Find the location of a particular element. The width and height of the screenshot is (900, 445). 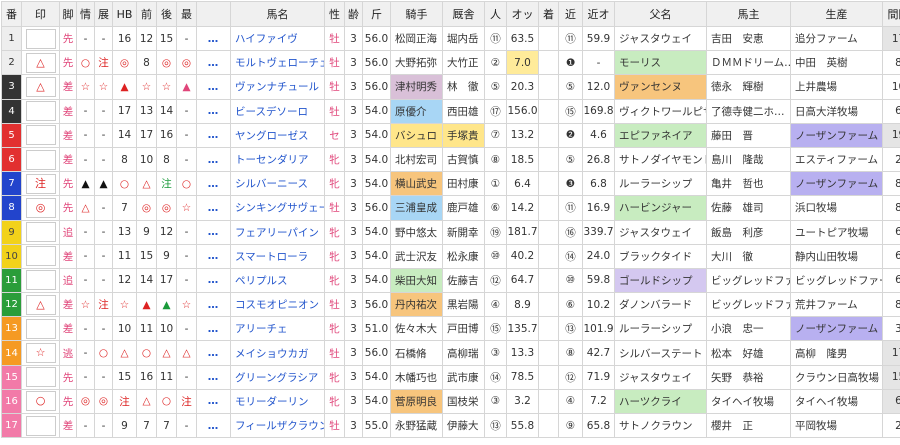

column-header: 人 is located at coordinates (496, 14).